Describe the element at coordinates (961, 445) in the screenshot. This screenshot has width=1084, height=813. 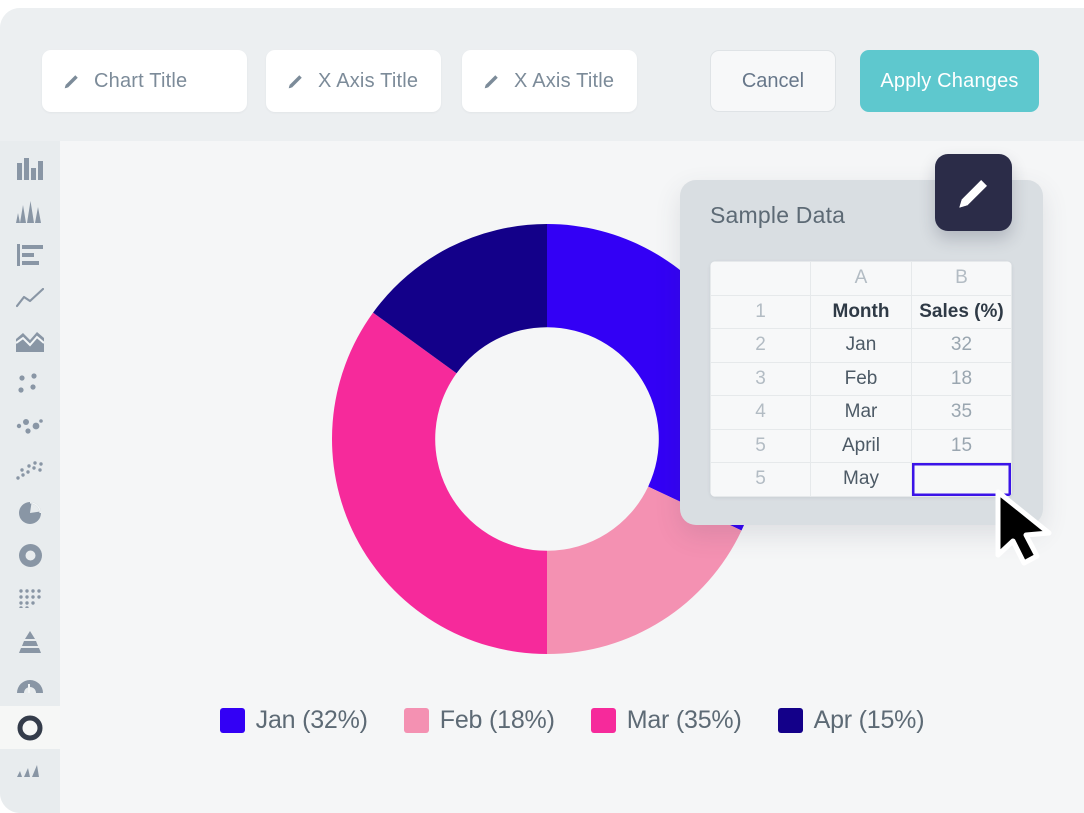
I see `cell-b: 15` at that location.